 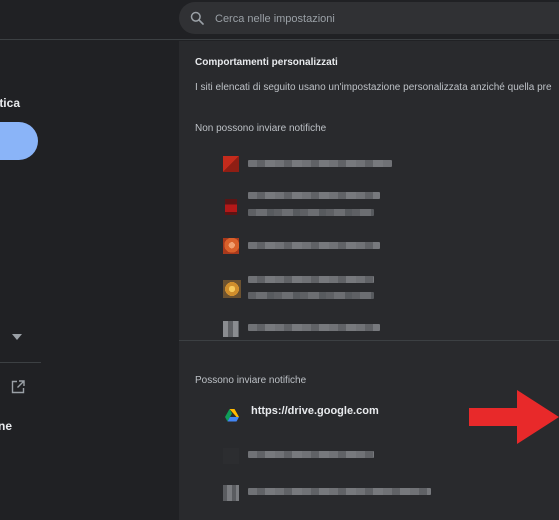 What do you see at coordinates (315, 411) in the screenshot?
I see `site-url: https://drive.google.com` at bounding box center [315, 411].